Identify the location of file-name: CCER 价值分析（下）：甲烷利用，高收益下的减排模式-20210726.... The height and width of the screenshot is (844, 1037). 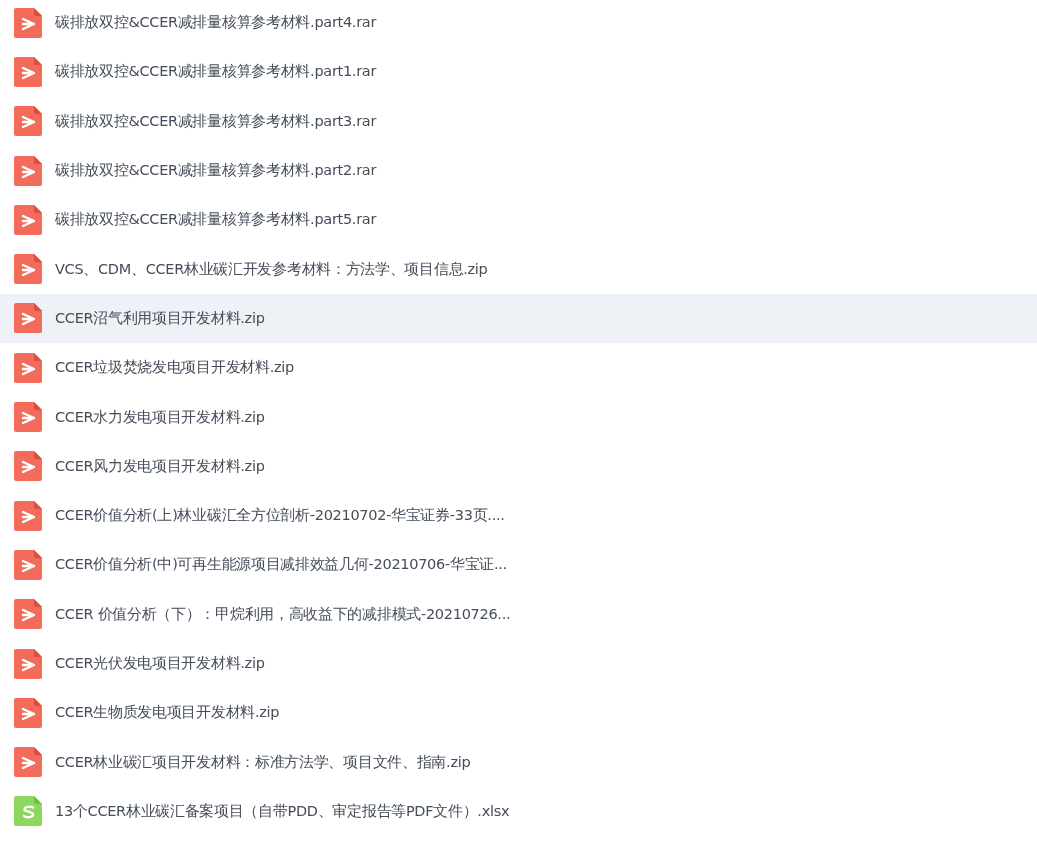
(283, 614).